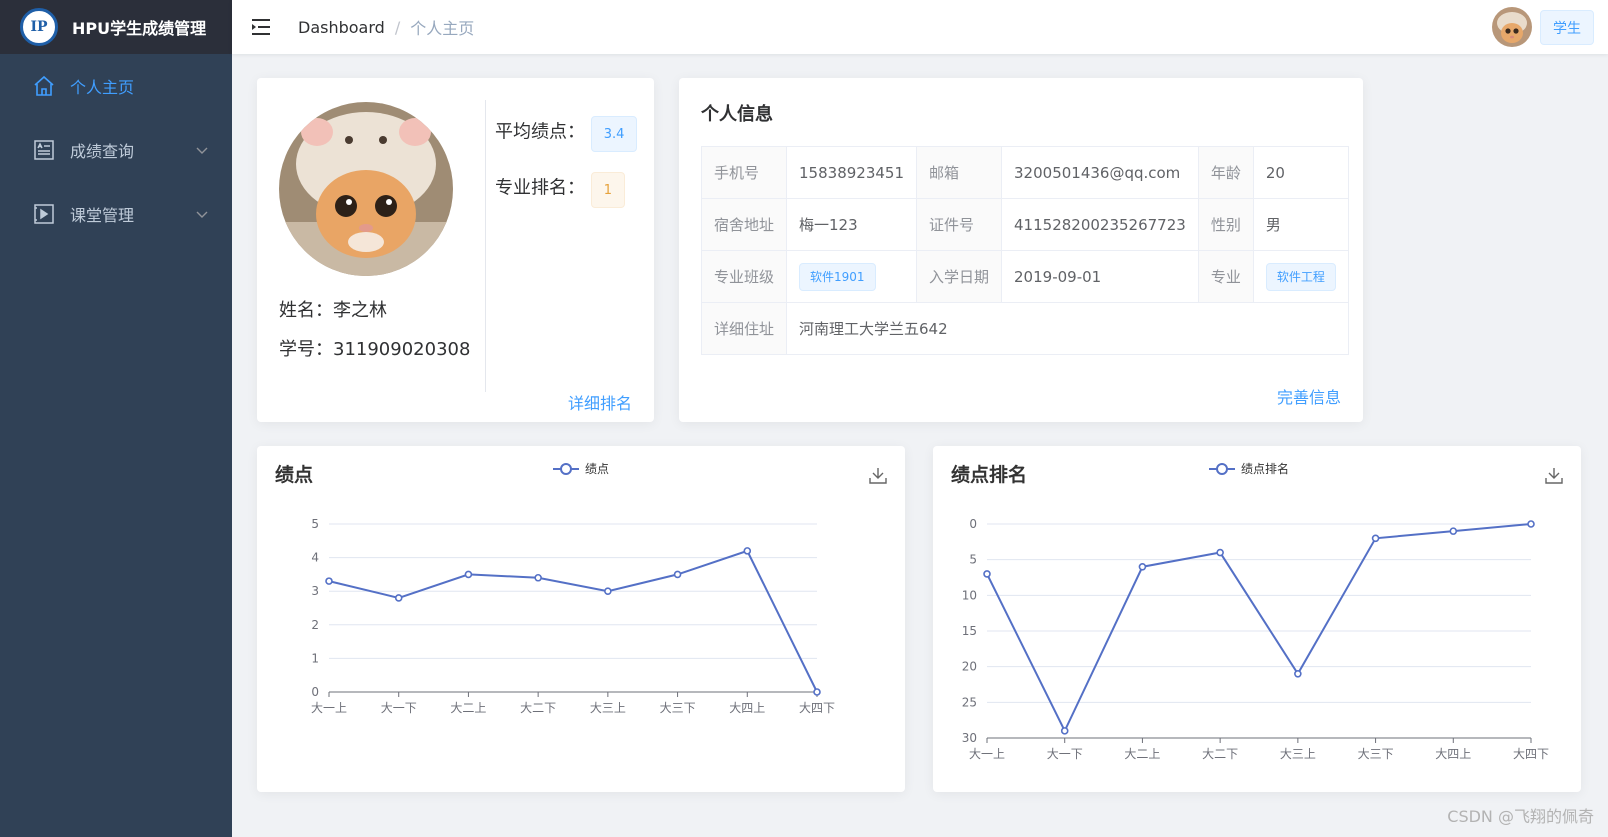 The height and width of the screenshot is (837, 1608). I want to click on name-value: 李之林, so click(360, 310).